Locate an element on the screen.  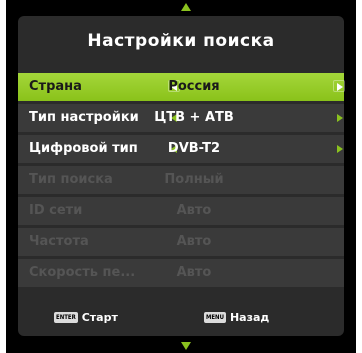
back-hint: MENU Назад is located at coordinates (236, 317).